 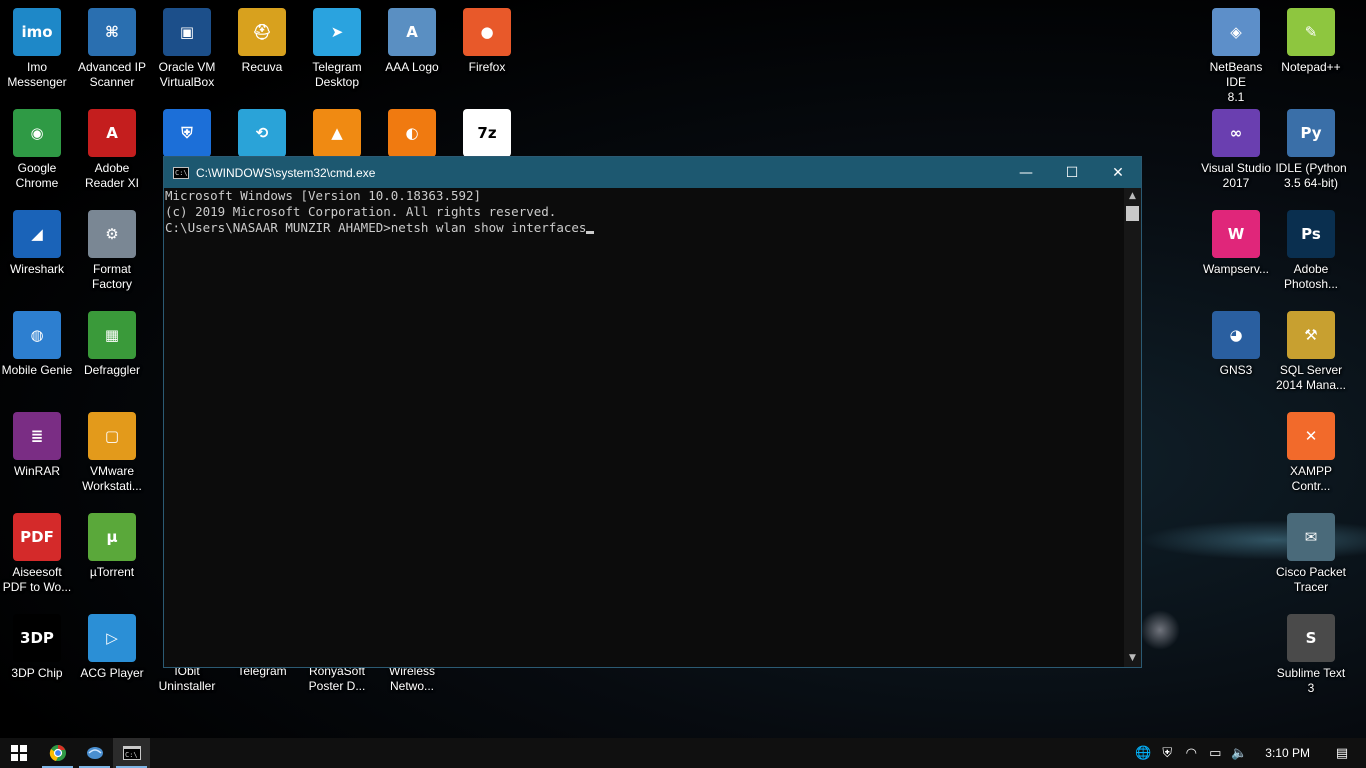 What do you see at coordinates (37, 32) in the screenshot?
I see `imo-messenger-icon: imo` at bounding box center [37, 32].